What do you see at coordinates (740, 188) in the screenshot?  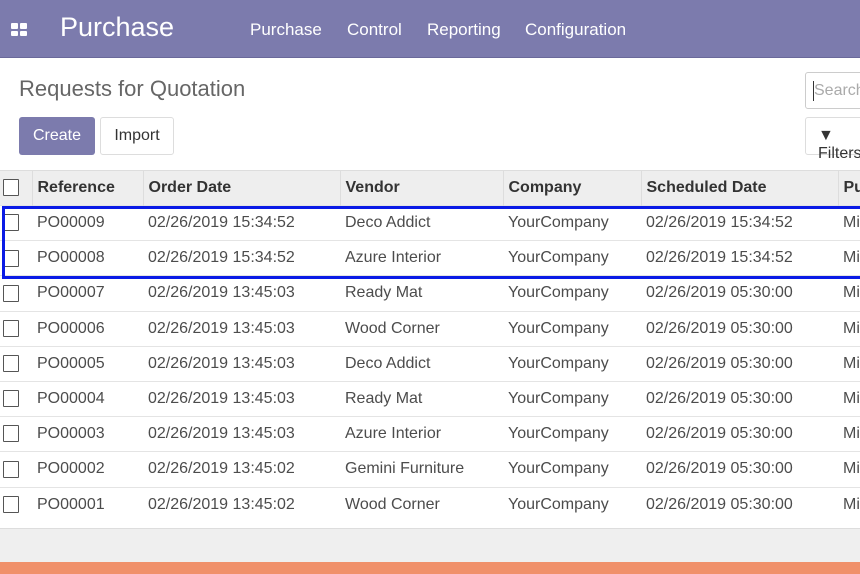 I see `header-scheduled-date: Scheduled Date` at bounding box center [740, 188].